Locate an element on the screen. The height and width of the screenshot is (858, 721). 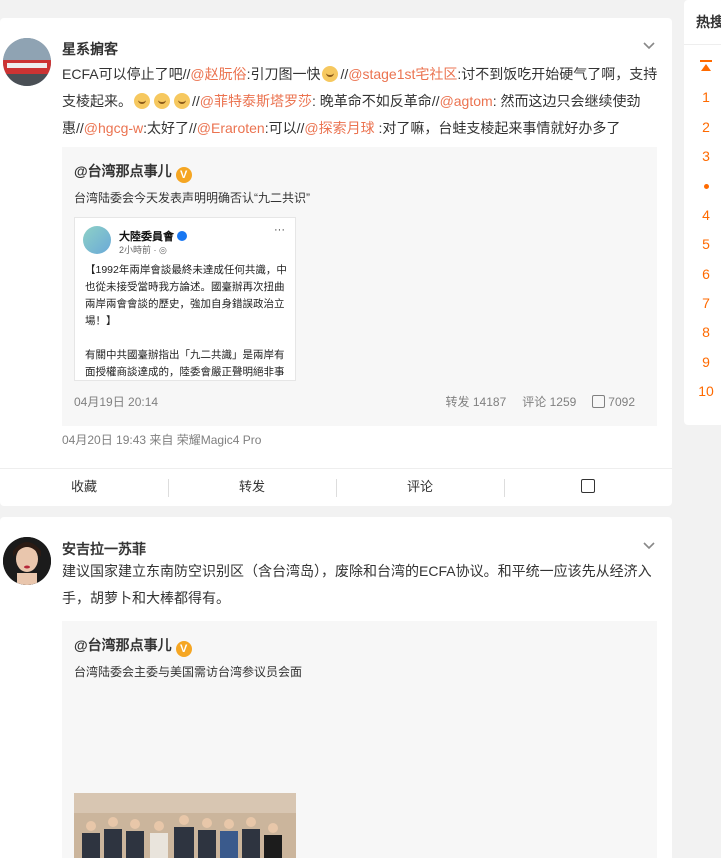
hot-rank-6: 6 is located at coordinates (702, 274).